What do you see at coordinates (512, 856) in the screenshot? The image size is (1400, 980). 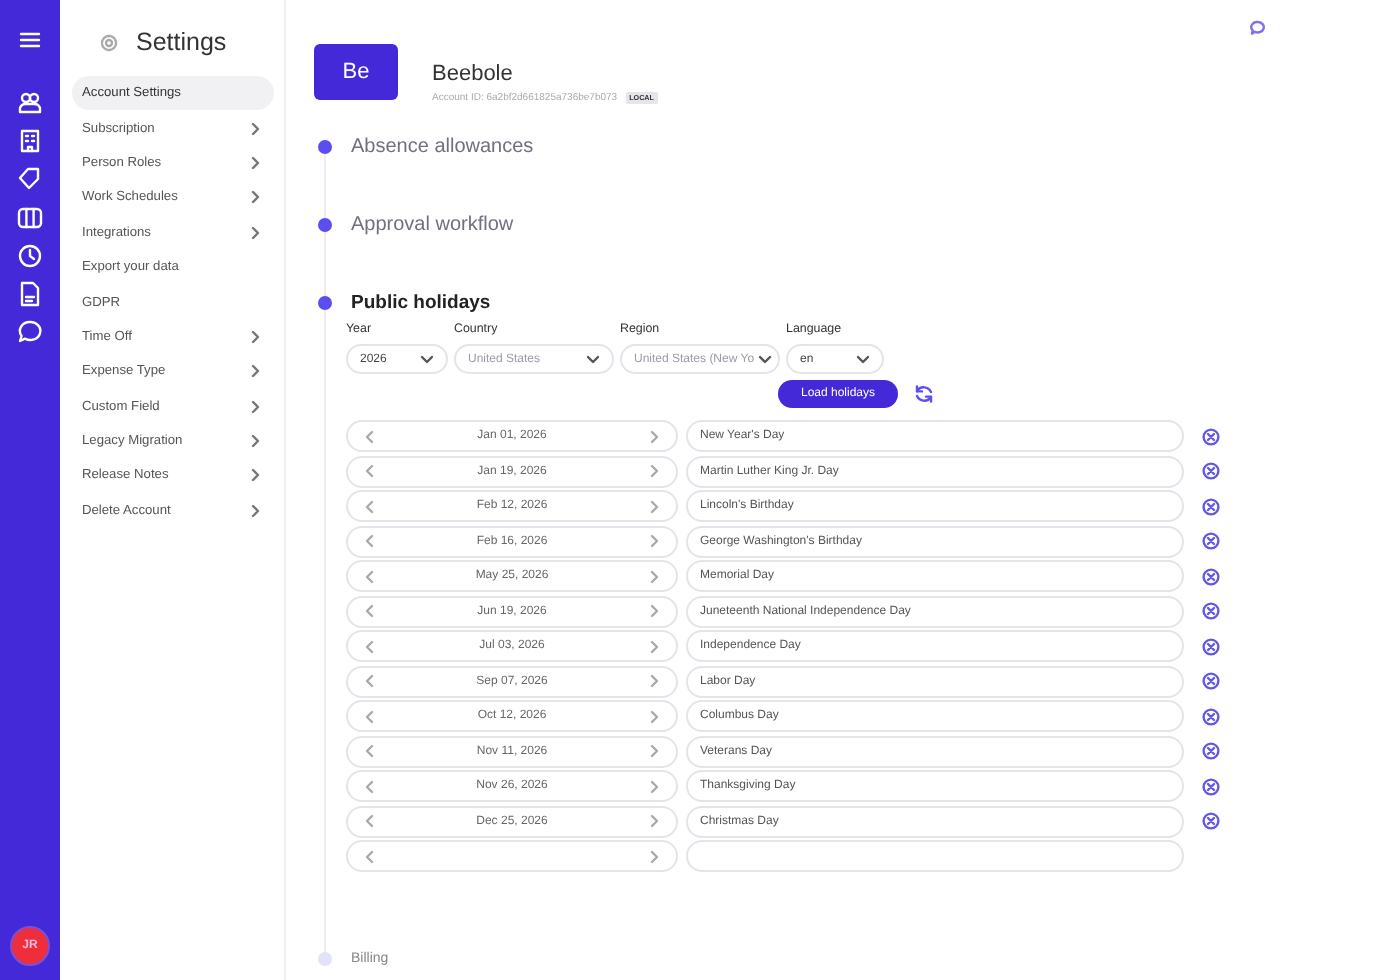 I see `date-picker` at bounding box center [512, 856].